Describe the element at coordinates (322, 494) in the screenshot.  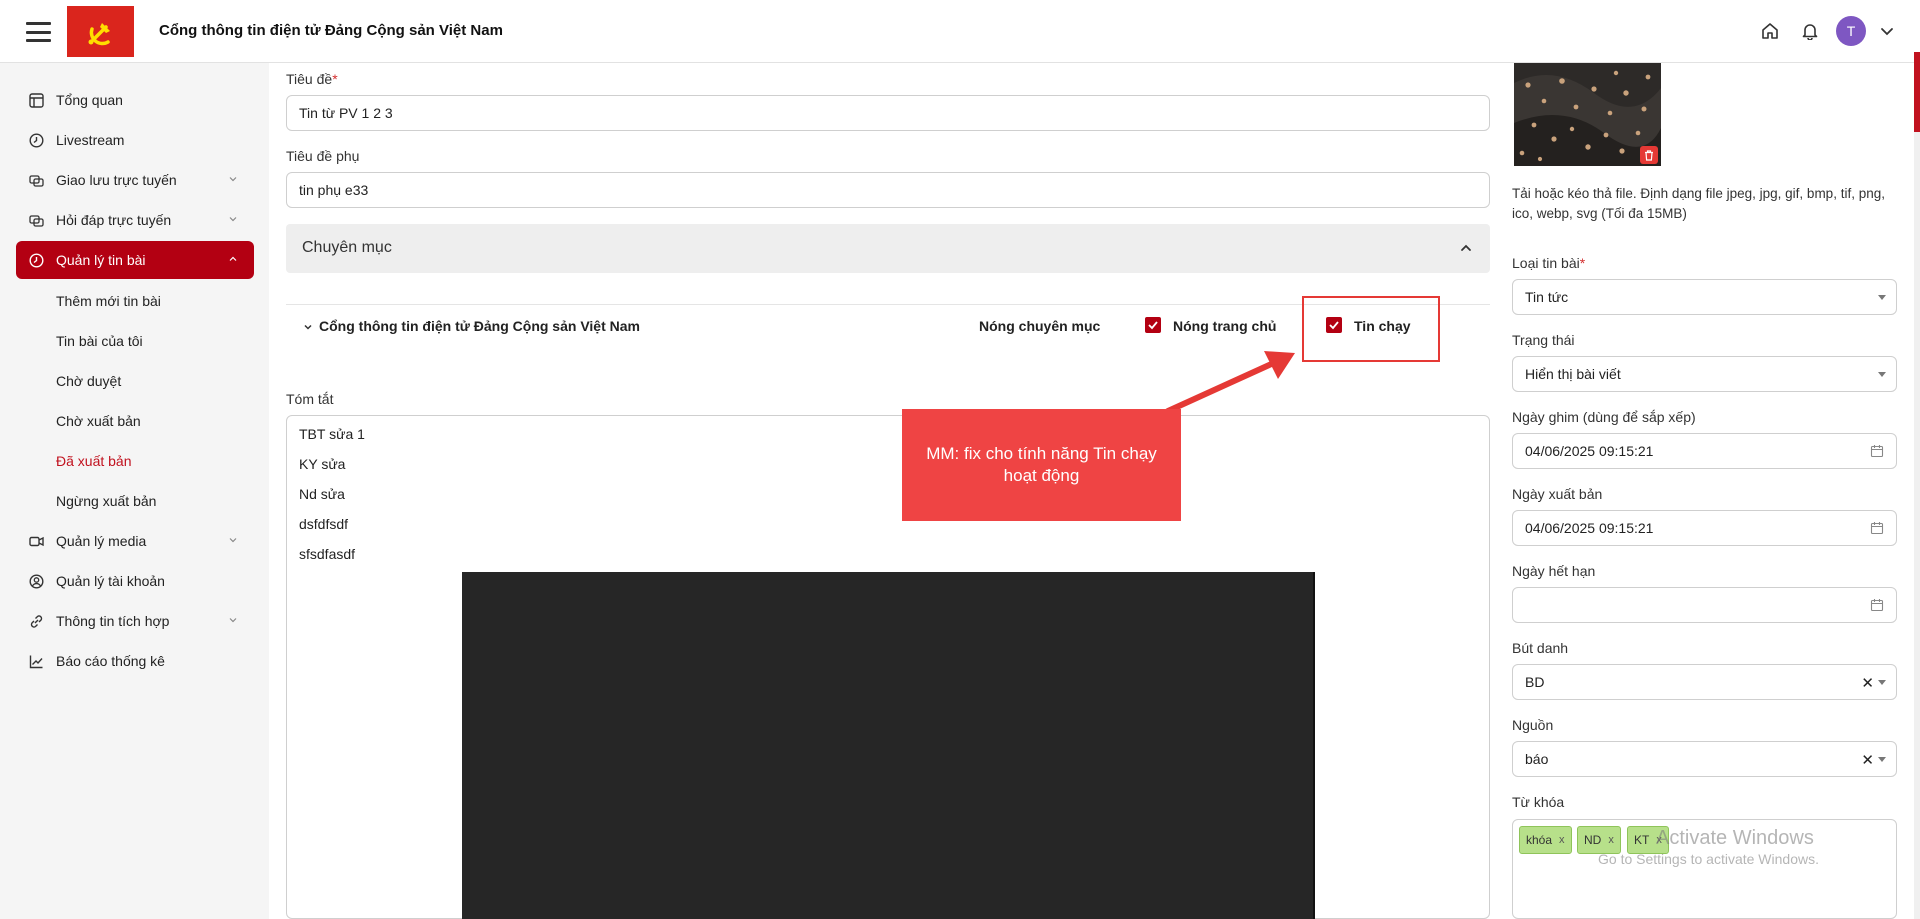
I see `summary-line: Nd sửa` at that location.